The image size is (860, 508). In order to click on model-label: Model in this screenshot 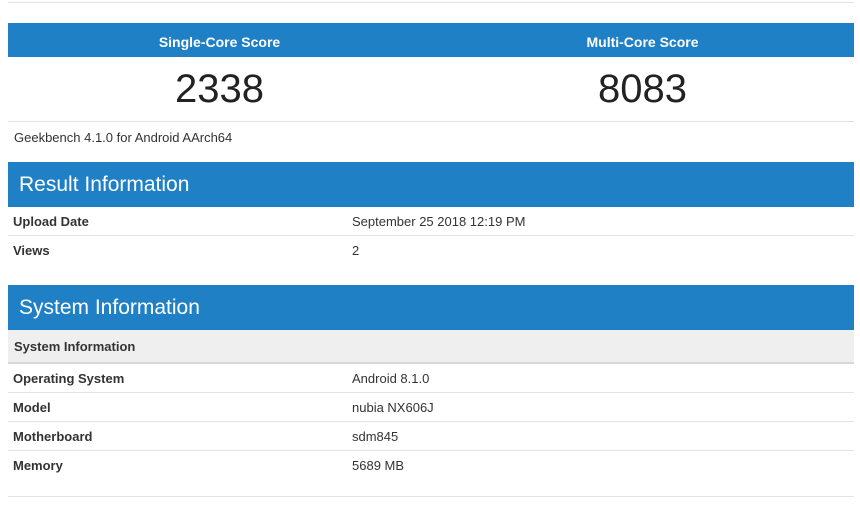, I will do `click(32, 407)`.